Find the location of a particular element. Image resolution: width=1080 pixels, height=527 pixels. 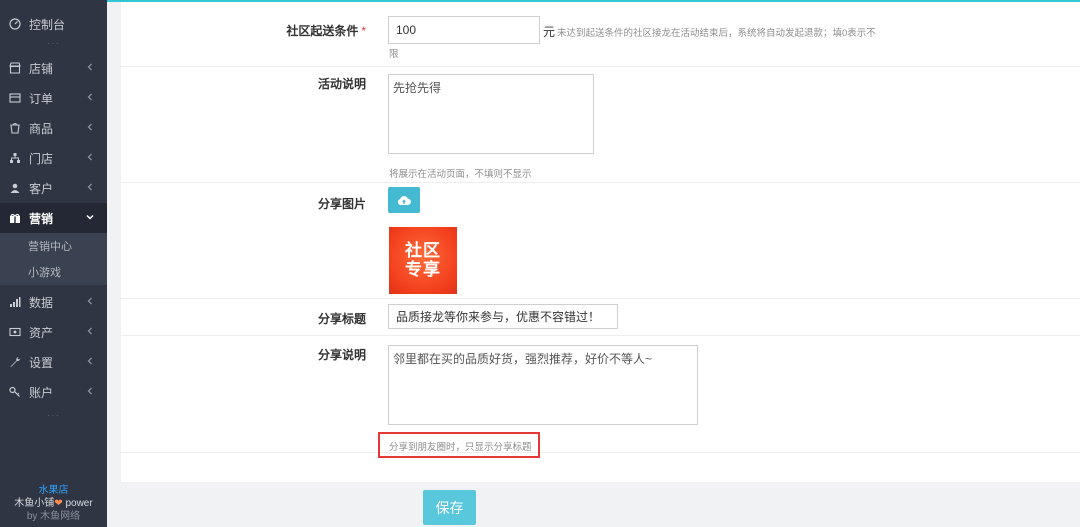

sidebar-item-label: 门店 is located at coordinates (41, 158).